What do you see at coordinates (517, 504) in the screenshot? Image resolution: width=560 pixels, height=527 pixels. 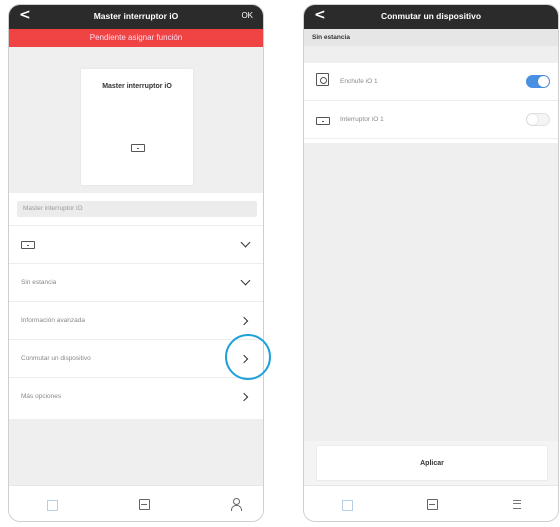 I see `menu-icon` at bounding box center [517, 504].